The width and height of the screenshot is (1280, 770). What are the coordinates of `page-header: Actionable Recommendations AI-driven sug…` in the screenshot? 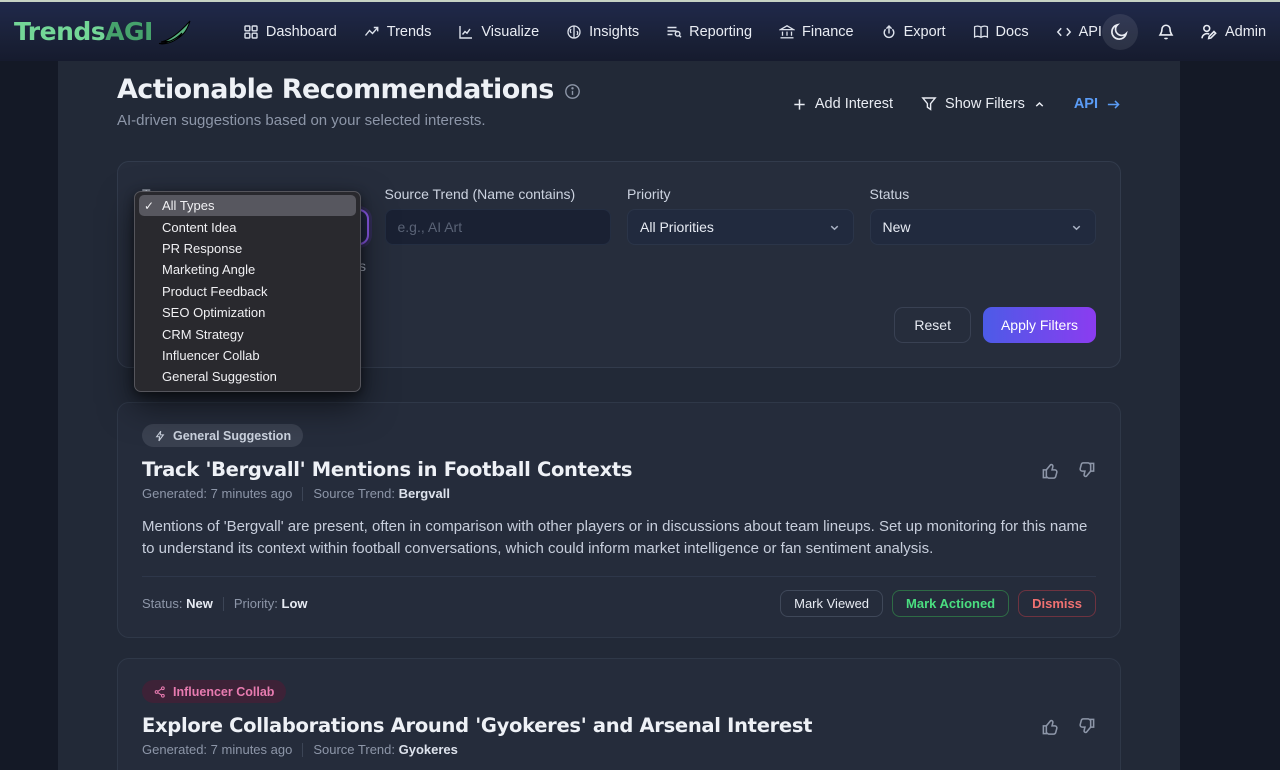 It's located at (619, 101).